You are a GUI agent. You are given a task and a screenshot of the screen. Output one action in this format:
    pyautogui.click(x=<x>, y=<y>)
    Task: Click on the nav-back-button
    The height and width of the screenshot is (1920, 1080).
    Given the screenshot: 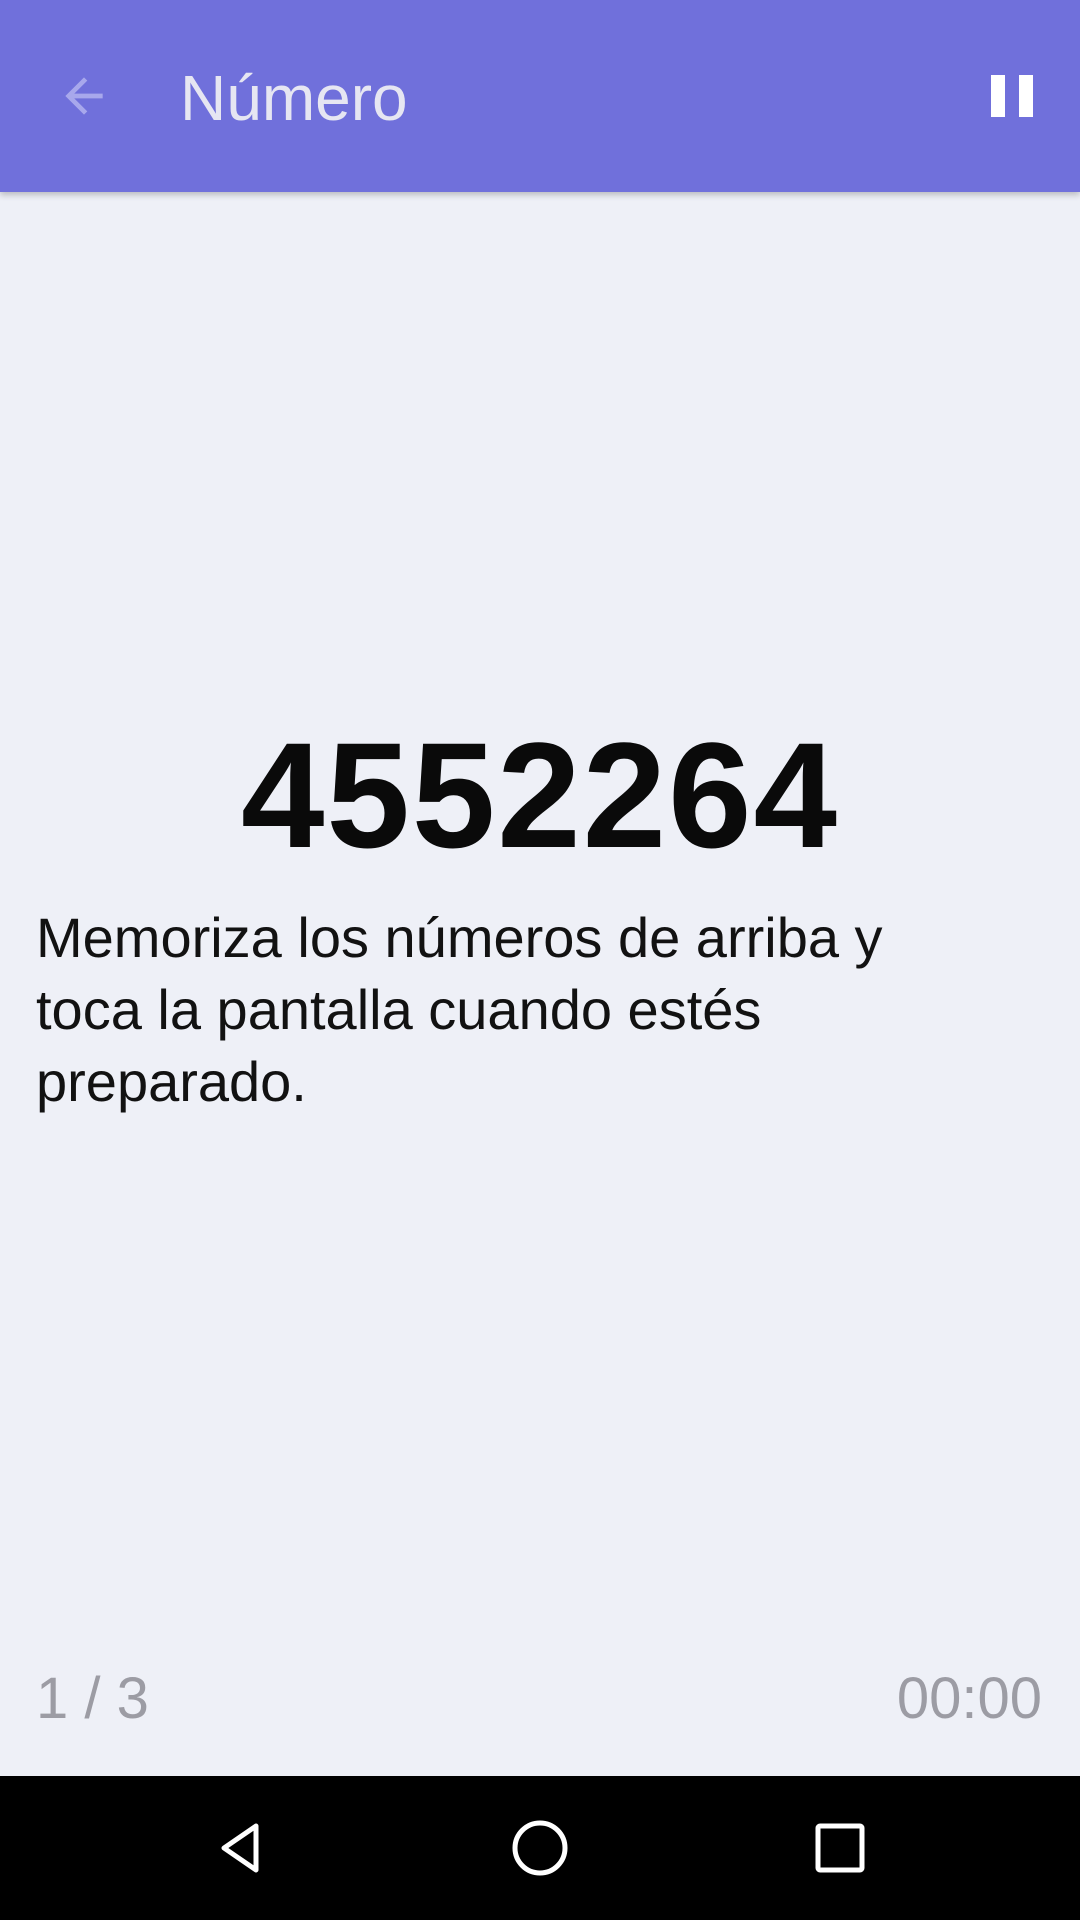 What is the action you would take?
    pyautogui.click(x=240, y=1848)
    